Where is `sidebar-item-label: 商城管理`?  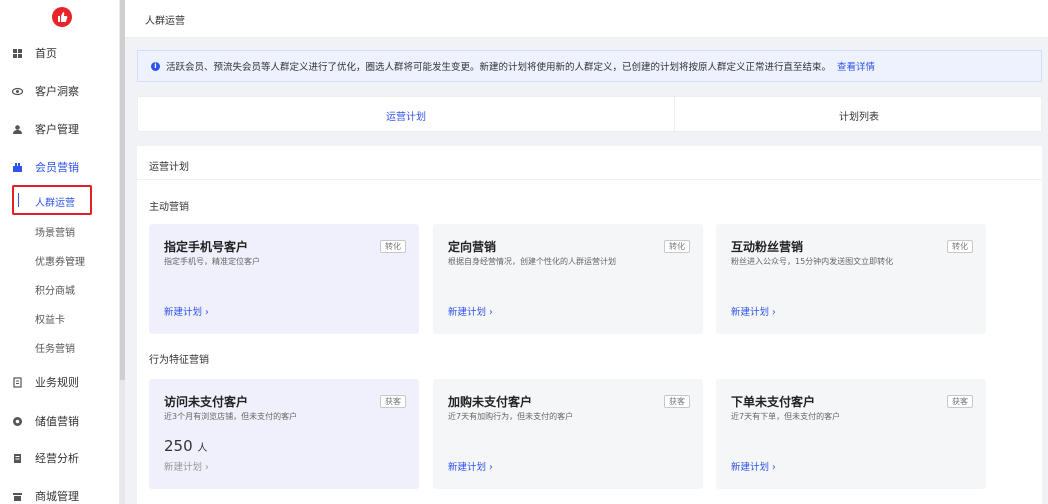 sidebar-item-label: 商城管理 is located at coordinates (57, 496).